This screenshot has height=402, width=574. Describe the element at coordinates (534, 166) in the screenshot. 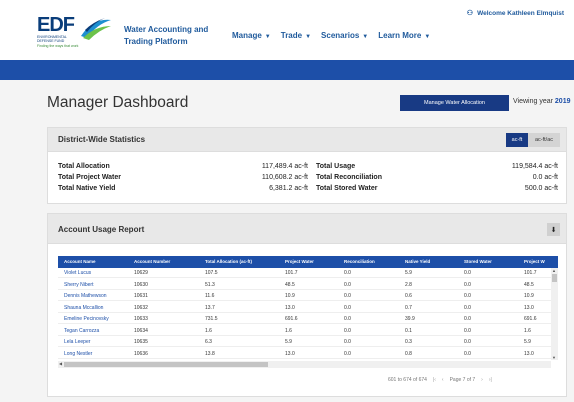

I see `stat-value: 119,584.4 ac-ft` at that location.